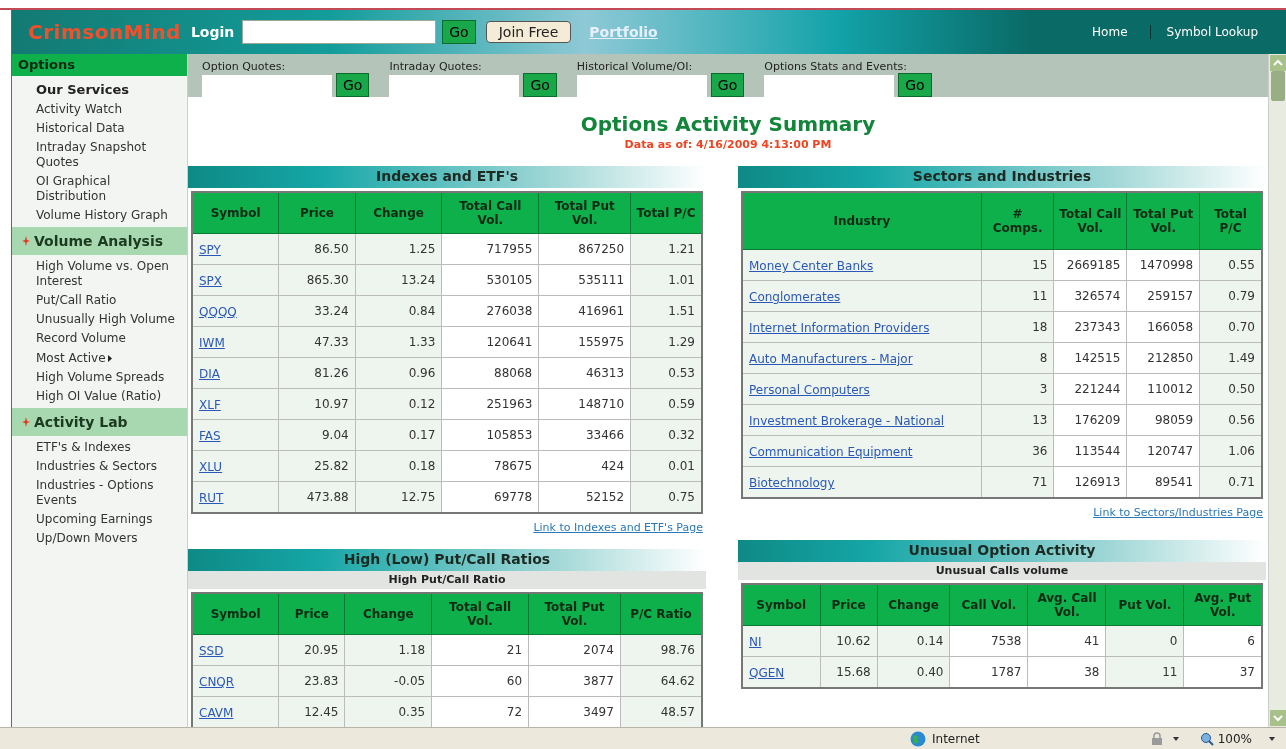 The height and width of the screenshot is (749, 1286). Describe the element at coordinates (755, 642) in the screenshot. I see `symbol-link: NI` at that location.